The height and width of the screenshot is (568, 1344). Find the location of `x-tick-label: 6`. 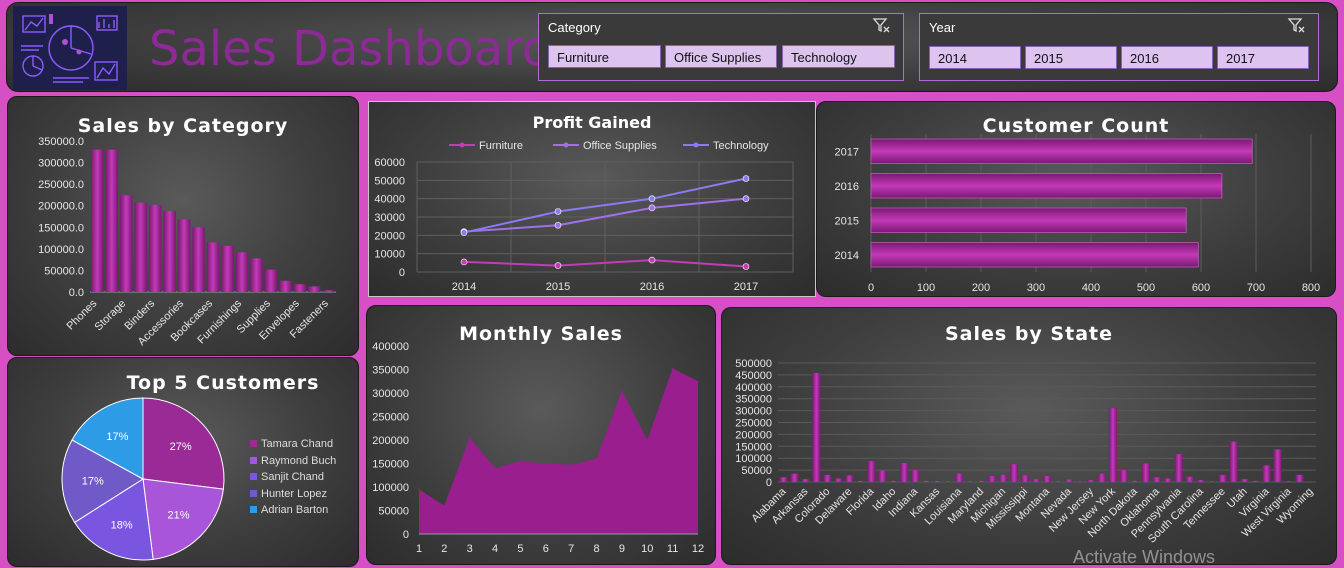

x-tick-label: 6 is located at coordinates (546, 549).